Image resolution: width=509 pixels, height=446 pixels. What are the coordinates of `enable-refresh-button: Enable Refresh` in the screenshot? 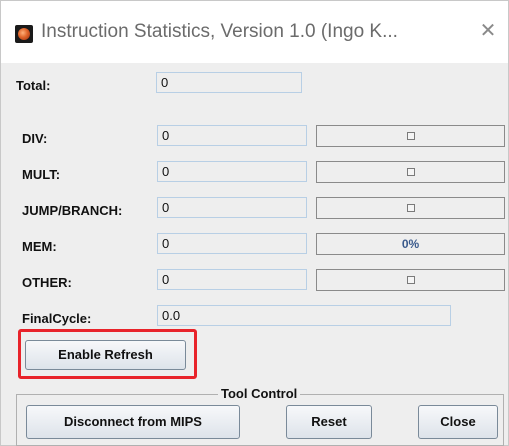 It's located at (105, 355).